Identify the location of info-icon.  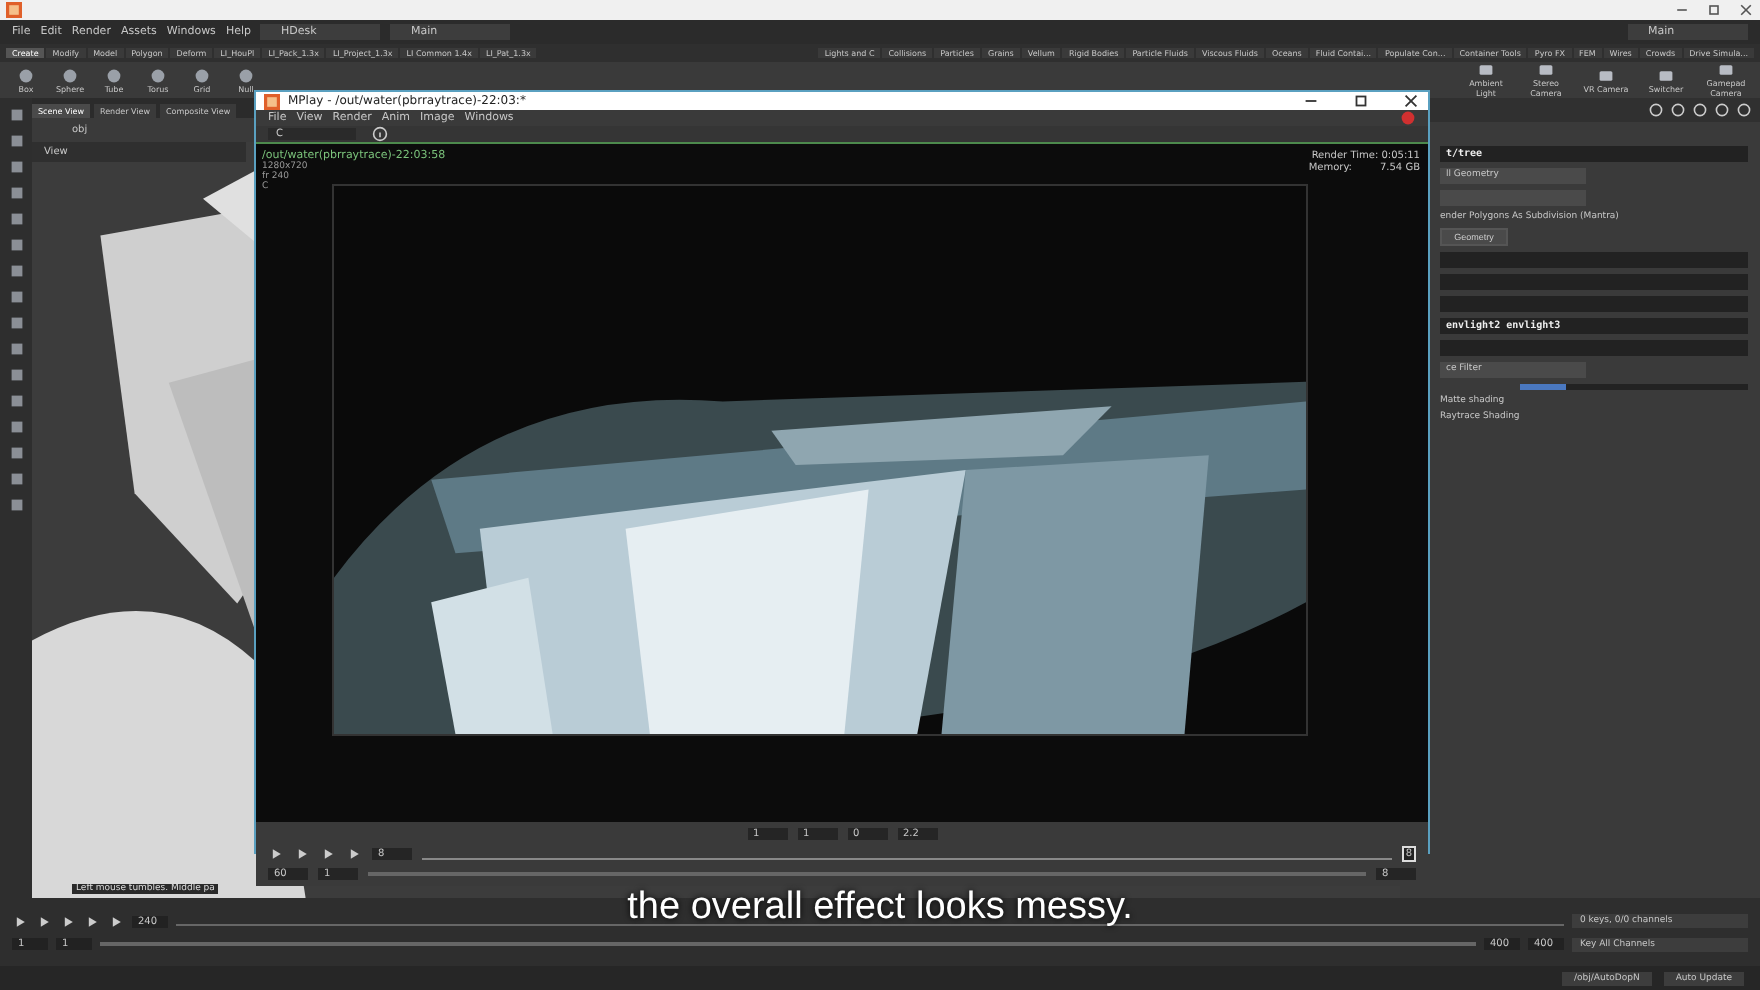
(380, 134).